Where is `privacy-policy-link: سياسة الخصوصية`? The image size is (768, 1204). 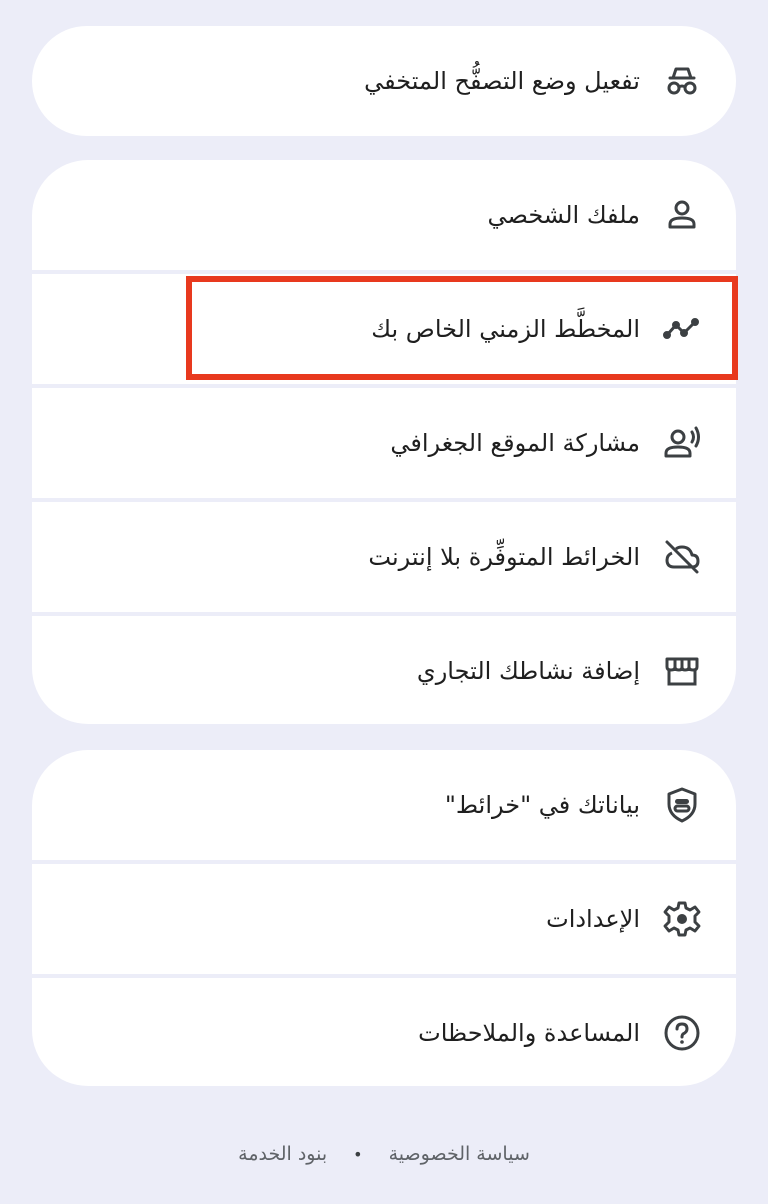 privacy-policy-link: سياسة الخصوصية is located at coordinates (459, 1154).